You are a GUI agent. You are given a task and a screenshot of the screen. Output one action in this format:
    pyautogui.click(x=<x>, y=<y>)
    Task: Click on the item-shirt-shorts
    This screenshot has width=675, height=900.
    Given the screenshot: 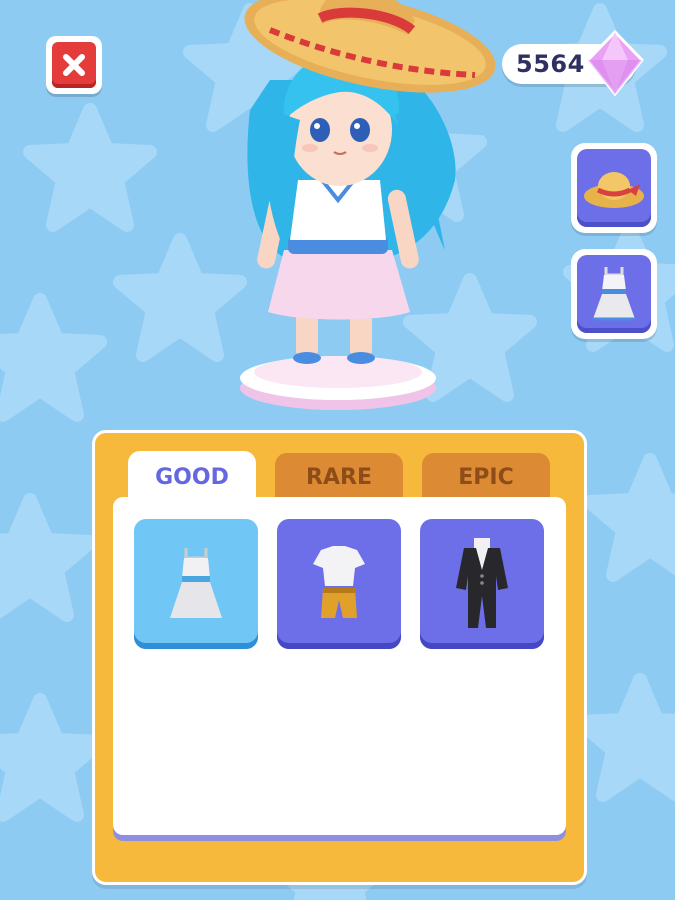 What is the action you would take?
    pyautogui.click(x=339, y=584)
    